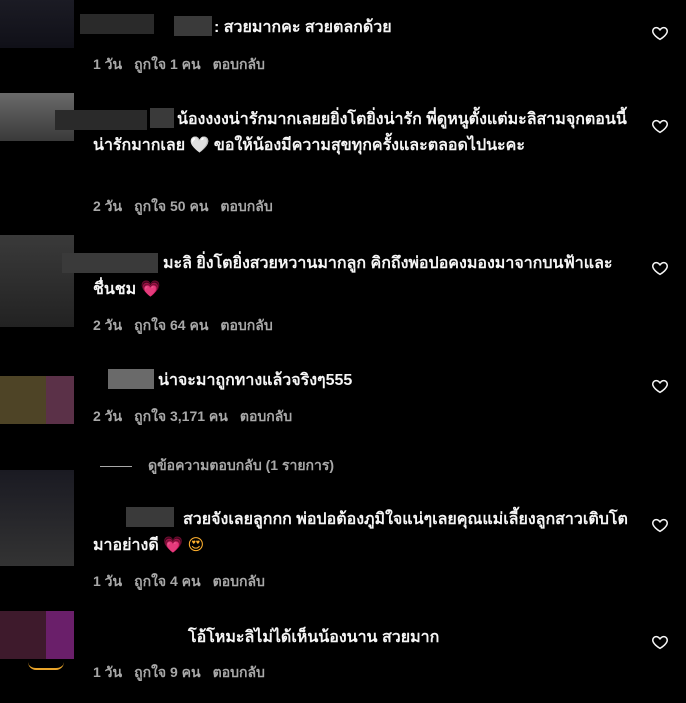 The height and width of the screenshot is (703, 686). I want to click on like-count: ถูกใจ 3,171 คน, so click(181, 417).